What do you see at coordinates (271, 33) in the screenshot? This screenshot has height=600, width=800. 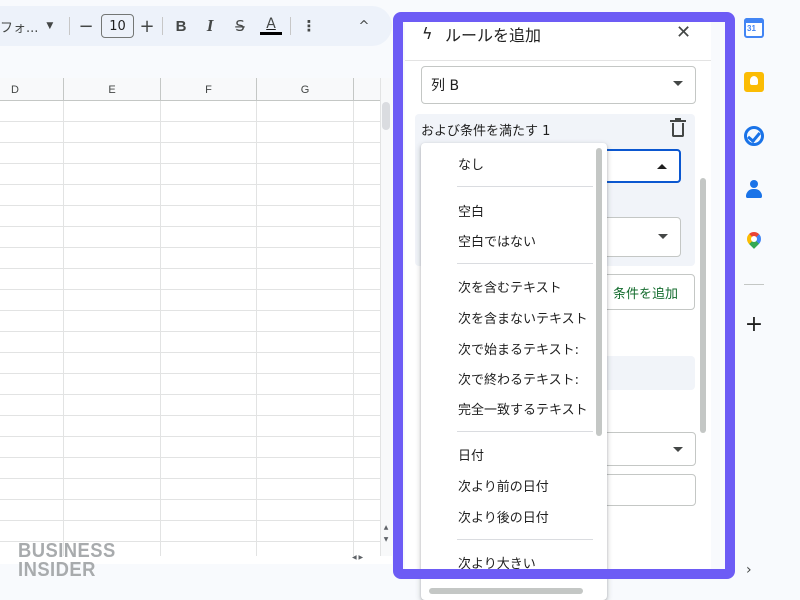 I see `text-color-swatch` at bounding box center [271, 33].